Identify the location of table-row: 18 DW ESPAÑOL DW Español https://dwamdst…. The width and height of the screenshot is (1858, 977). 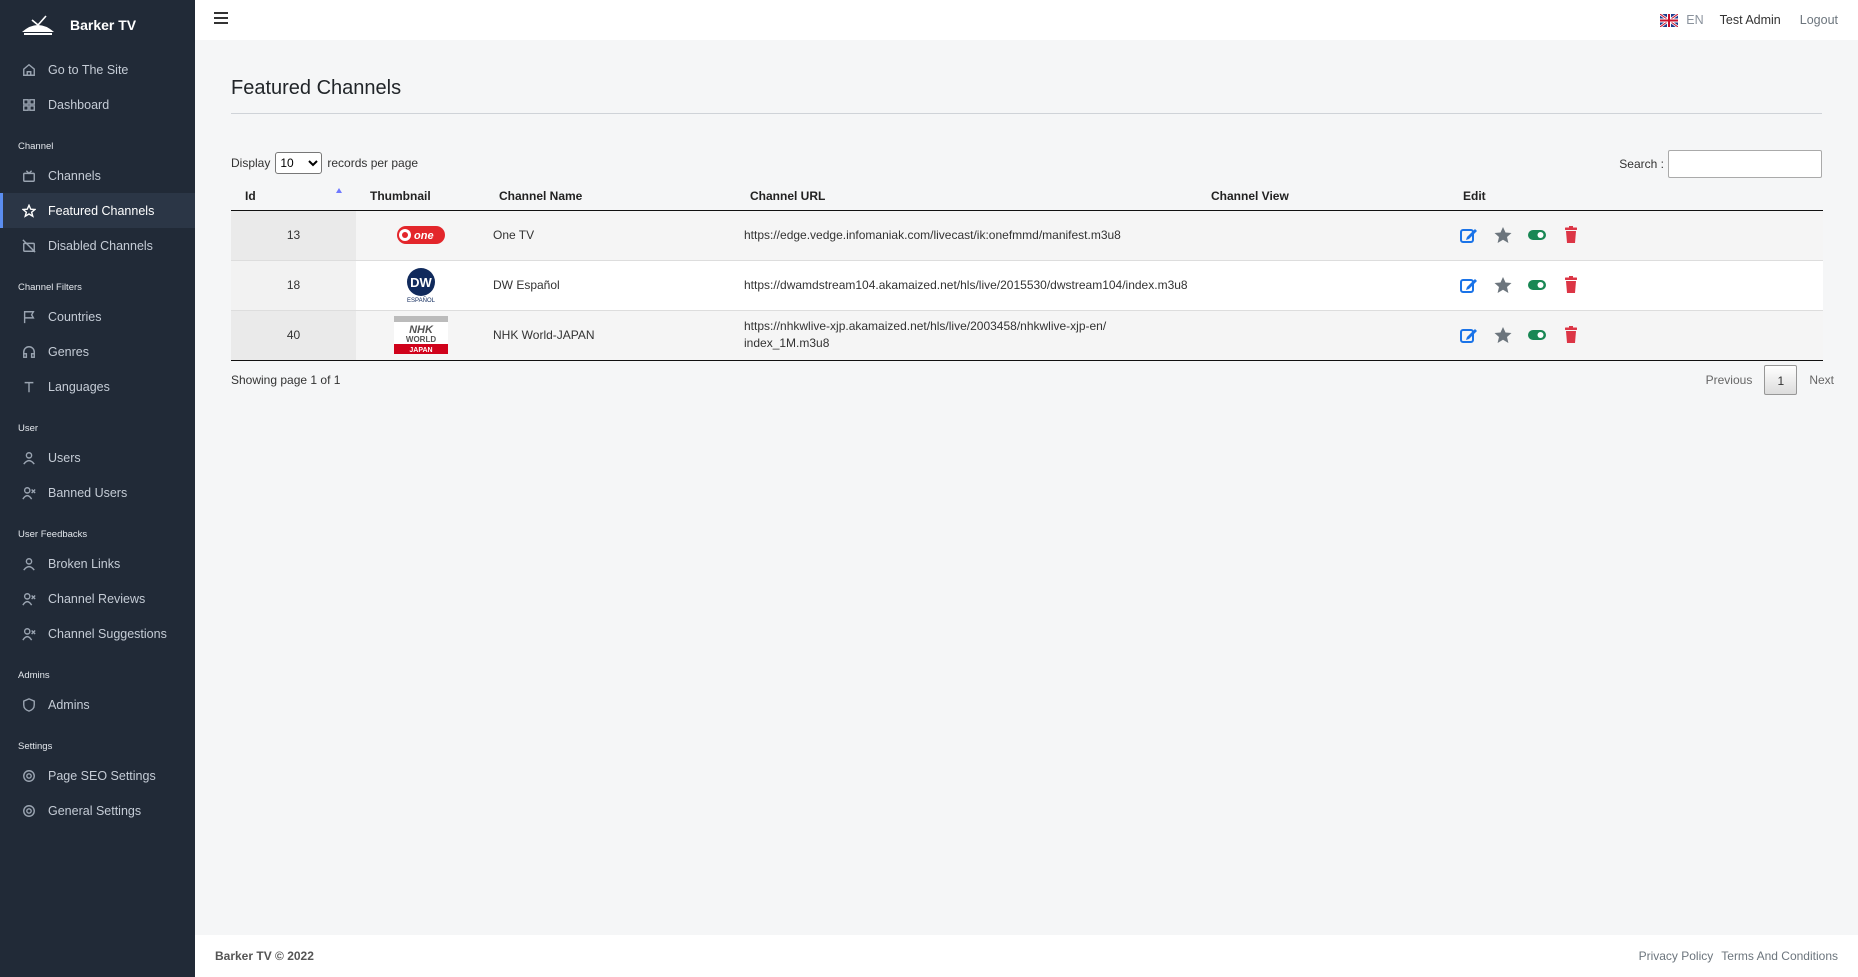
(1027, 285).